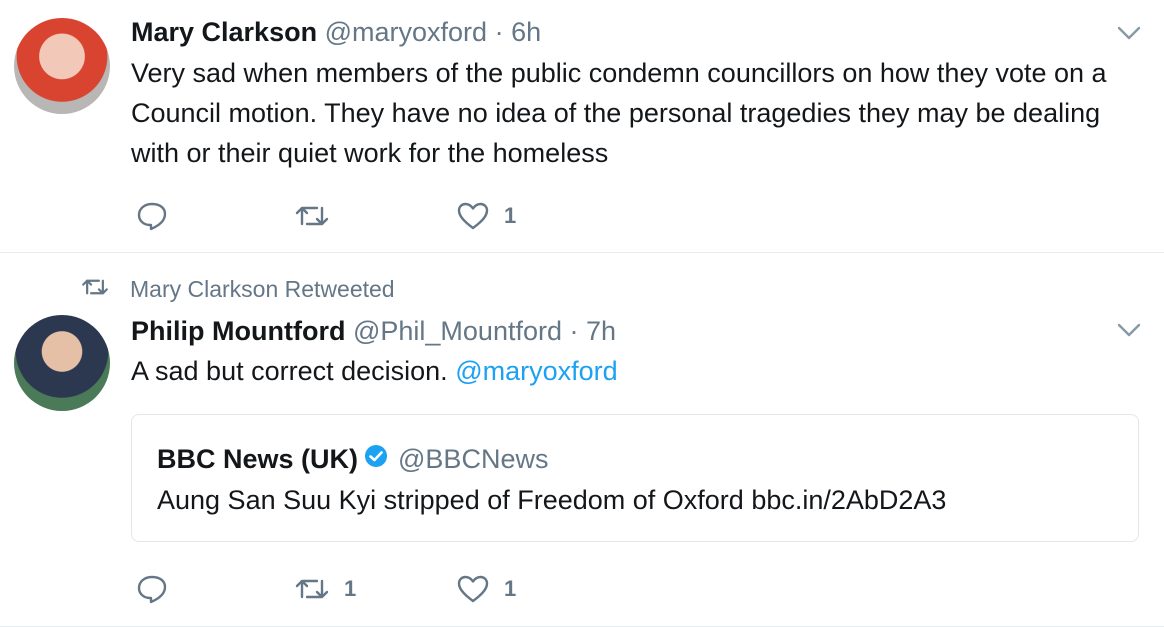 This screenshot has width=1164, height=627. I want to click on tweet-header: Mary Clarkson @maryoxford · 6h, so click(336, 32).